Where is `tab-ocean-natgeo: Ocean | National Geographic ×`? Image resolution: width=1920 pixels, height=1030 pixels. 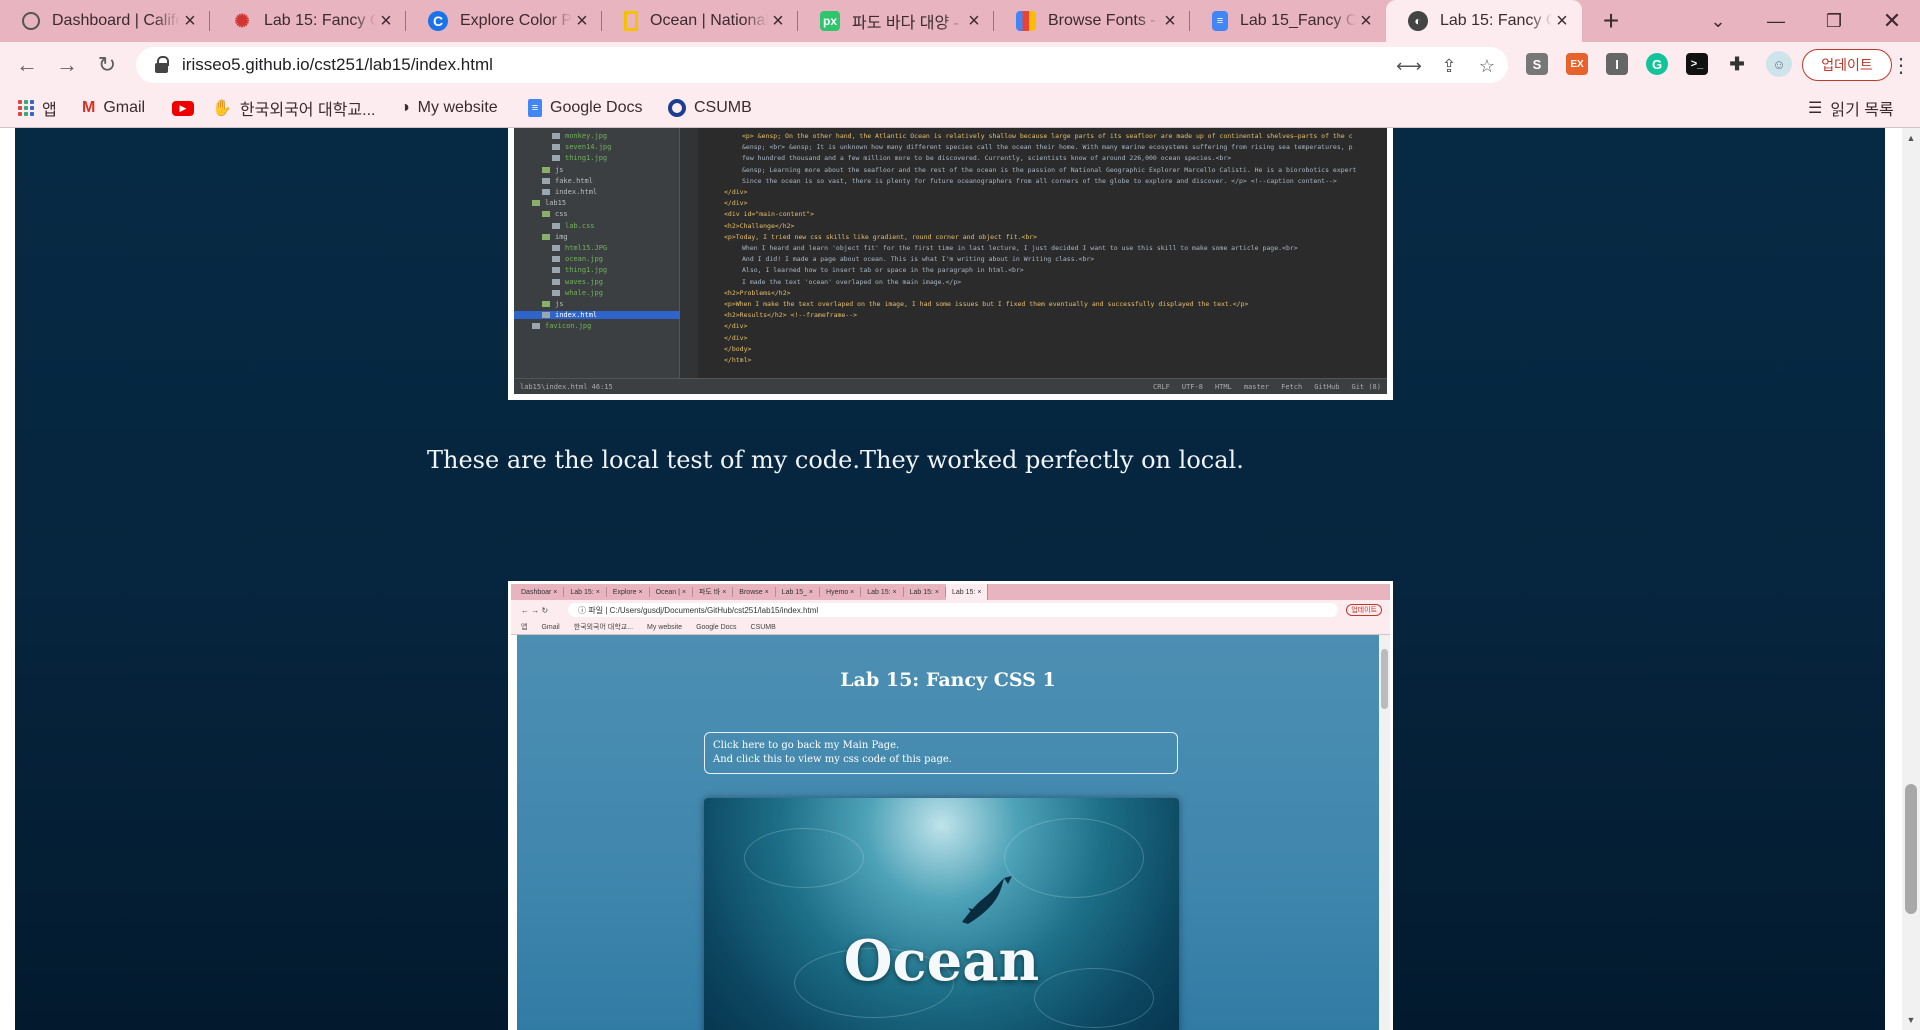
tab-ocean-natgeo: Ocean | National Geographic × is located at coordinates (700, 21).